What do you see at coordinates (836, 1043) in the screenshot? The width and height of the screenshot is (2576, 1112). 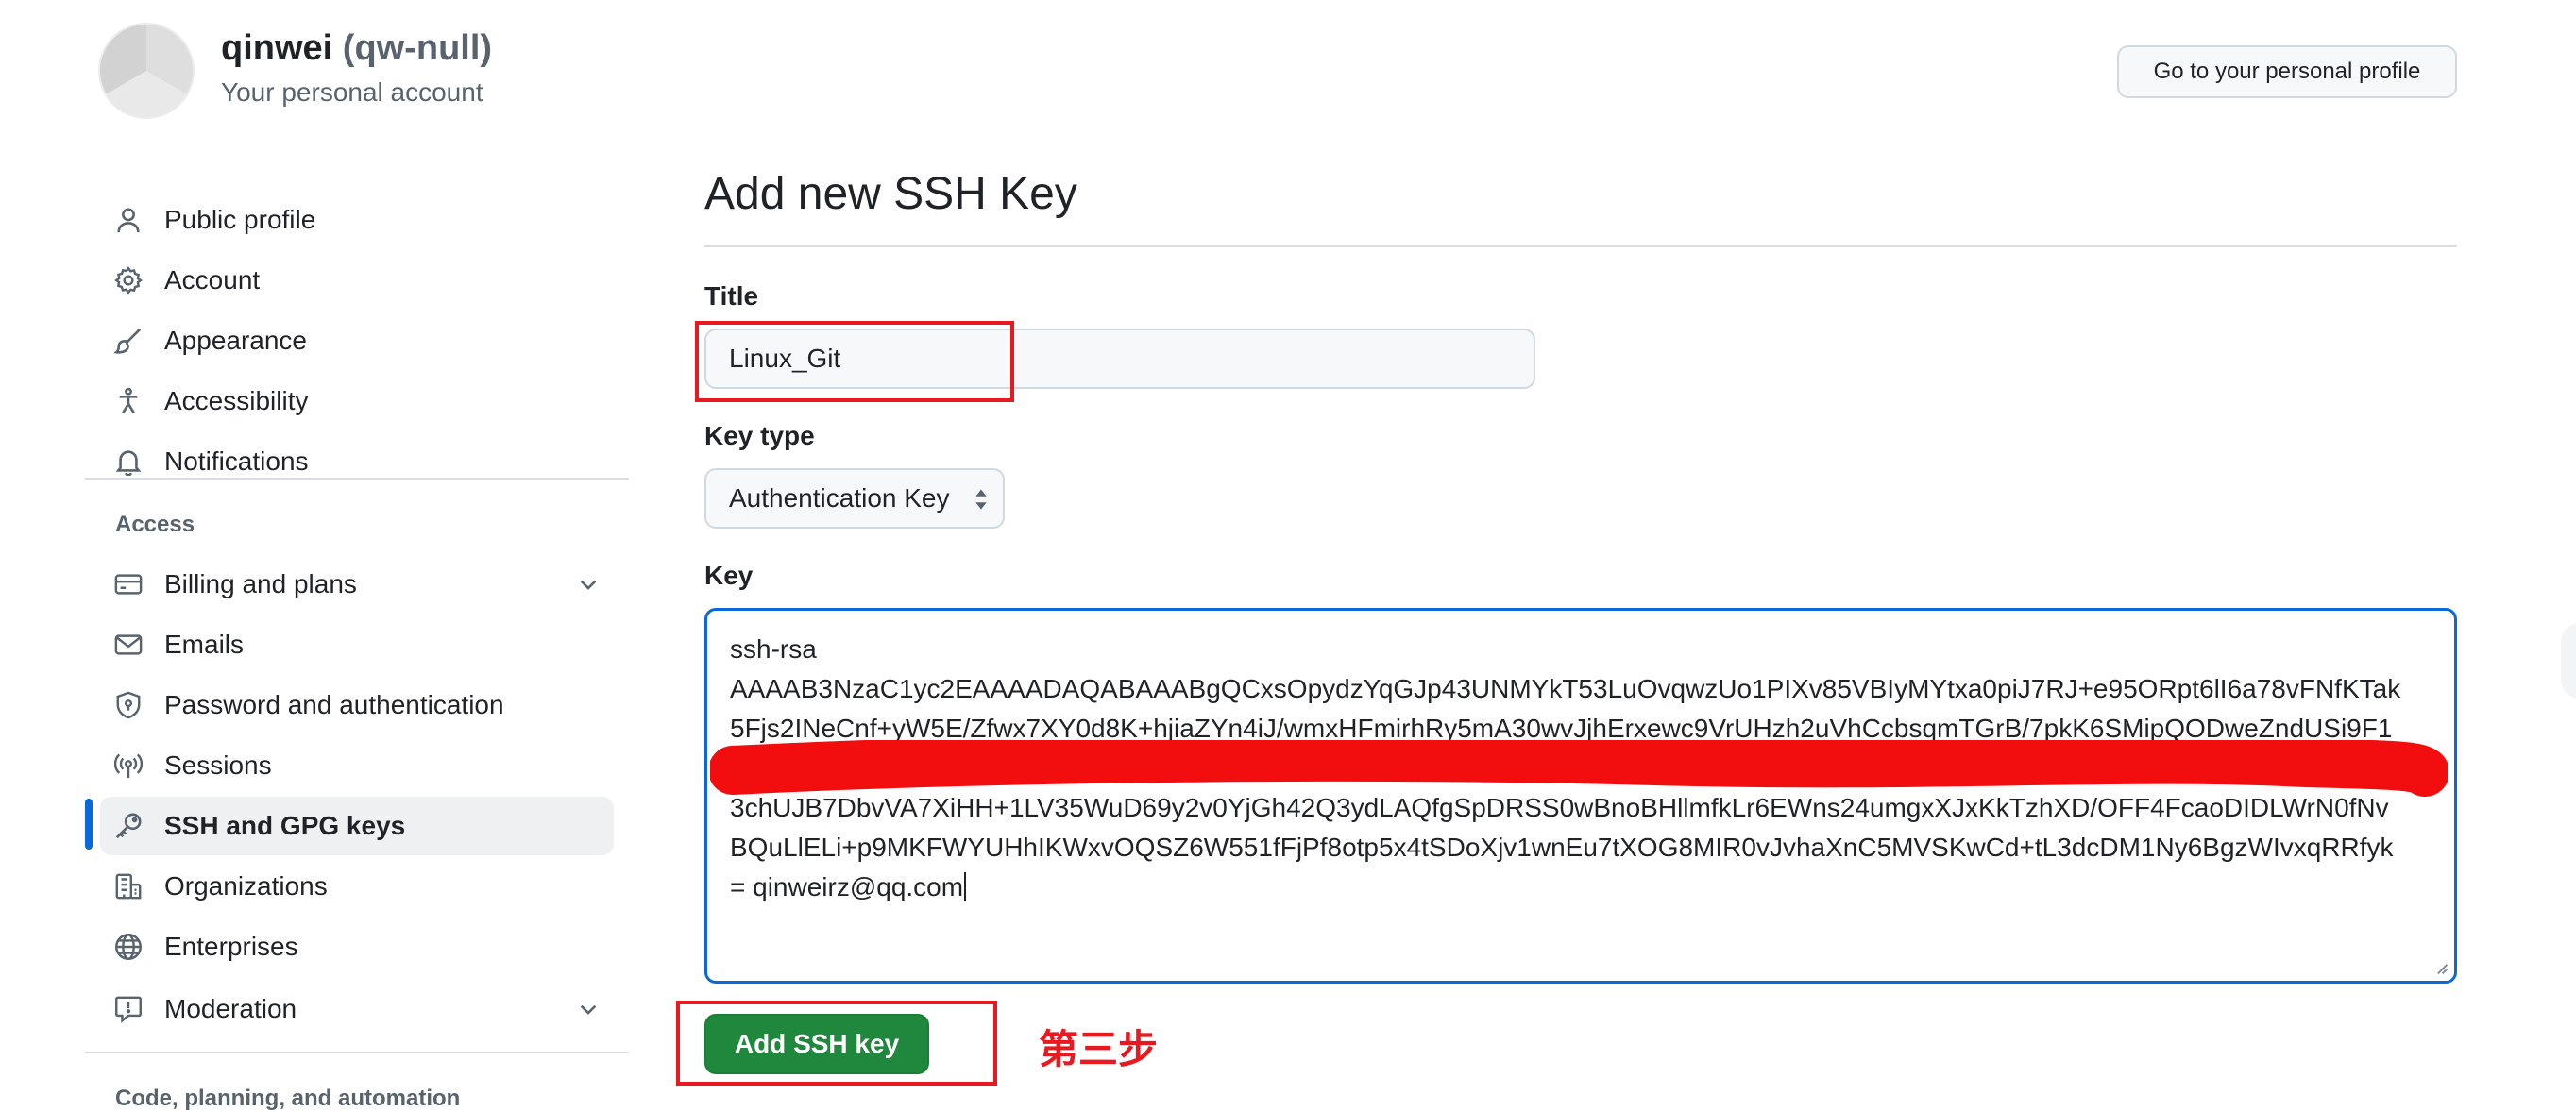 I see `annotation-highlight-submit` at bounding box center [836, 1043].